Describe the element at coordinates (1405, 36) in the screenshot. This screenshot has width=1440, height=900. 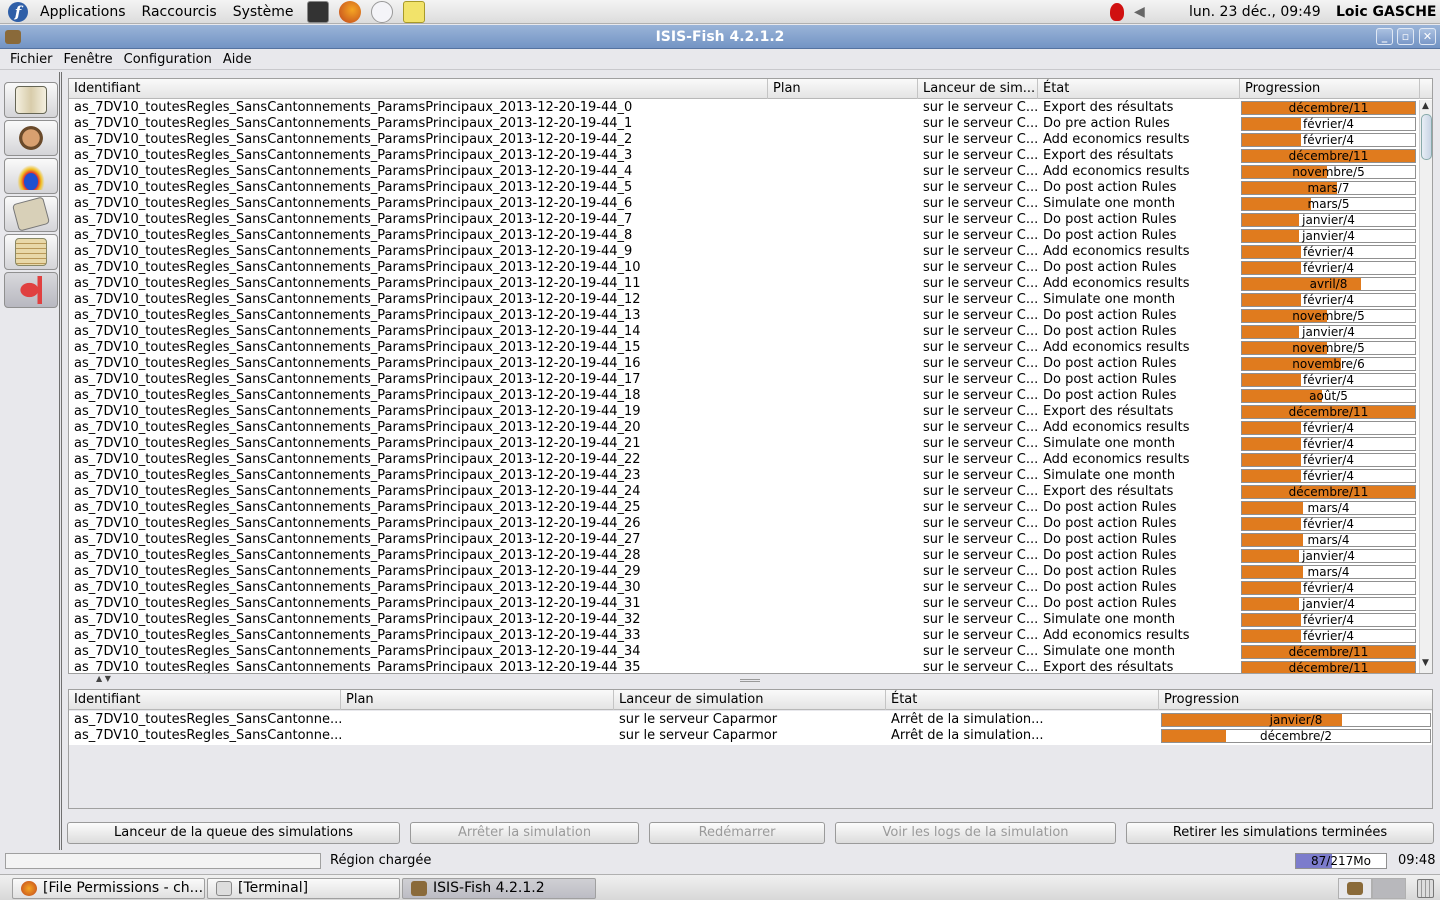
I see `maximize-button: ▫` at that location.